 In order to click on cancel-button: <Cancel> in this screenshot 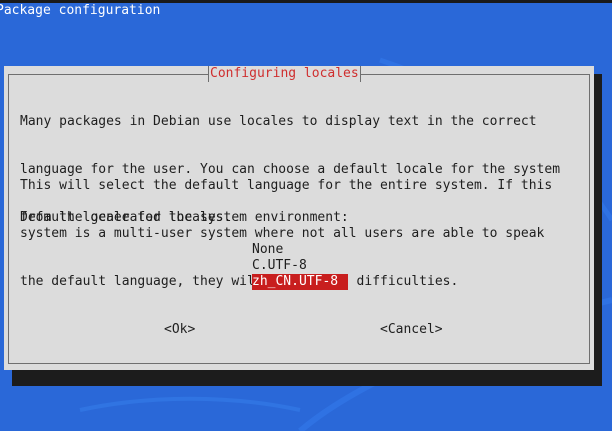, I will do `click(411, 330)`.